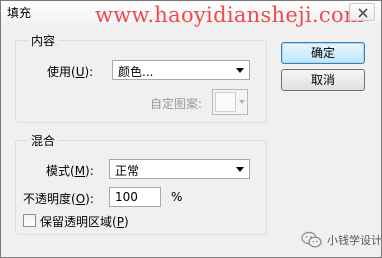 The width and height of the screenshot is (382, 258). I want to click on preserve-label-mnemonic: P, so click(120, 222).